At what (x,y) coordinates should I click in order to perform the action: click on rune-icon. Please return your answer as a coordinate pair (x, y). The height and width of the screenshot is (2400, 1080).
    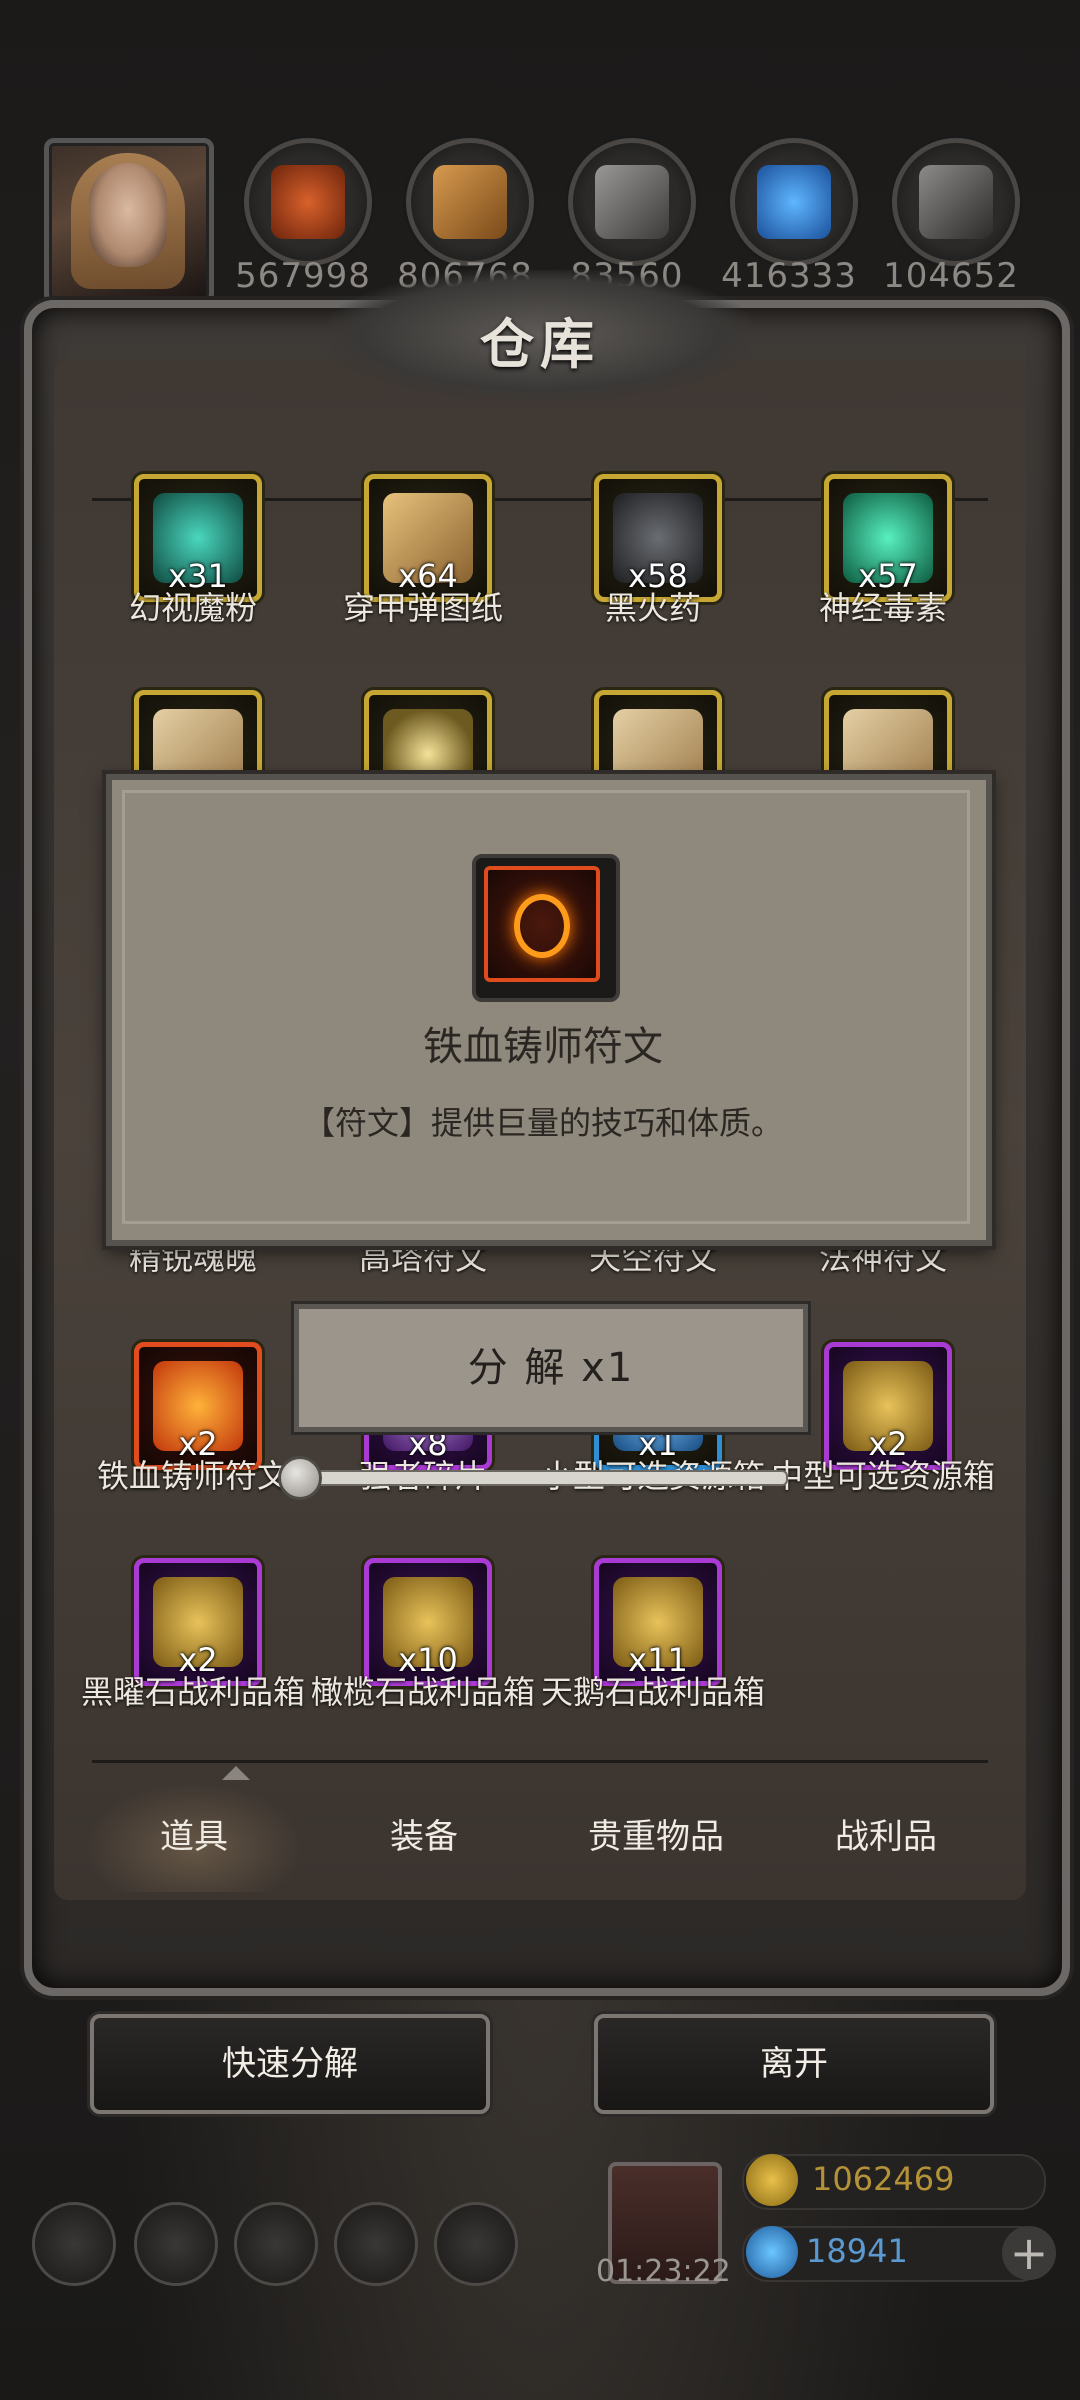
    Looking at the image, I should click on (542, 924).